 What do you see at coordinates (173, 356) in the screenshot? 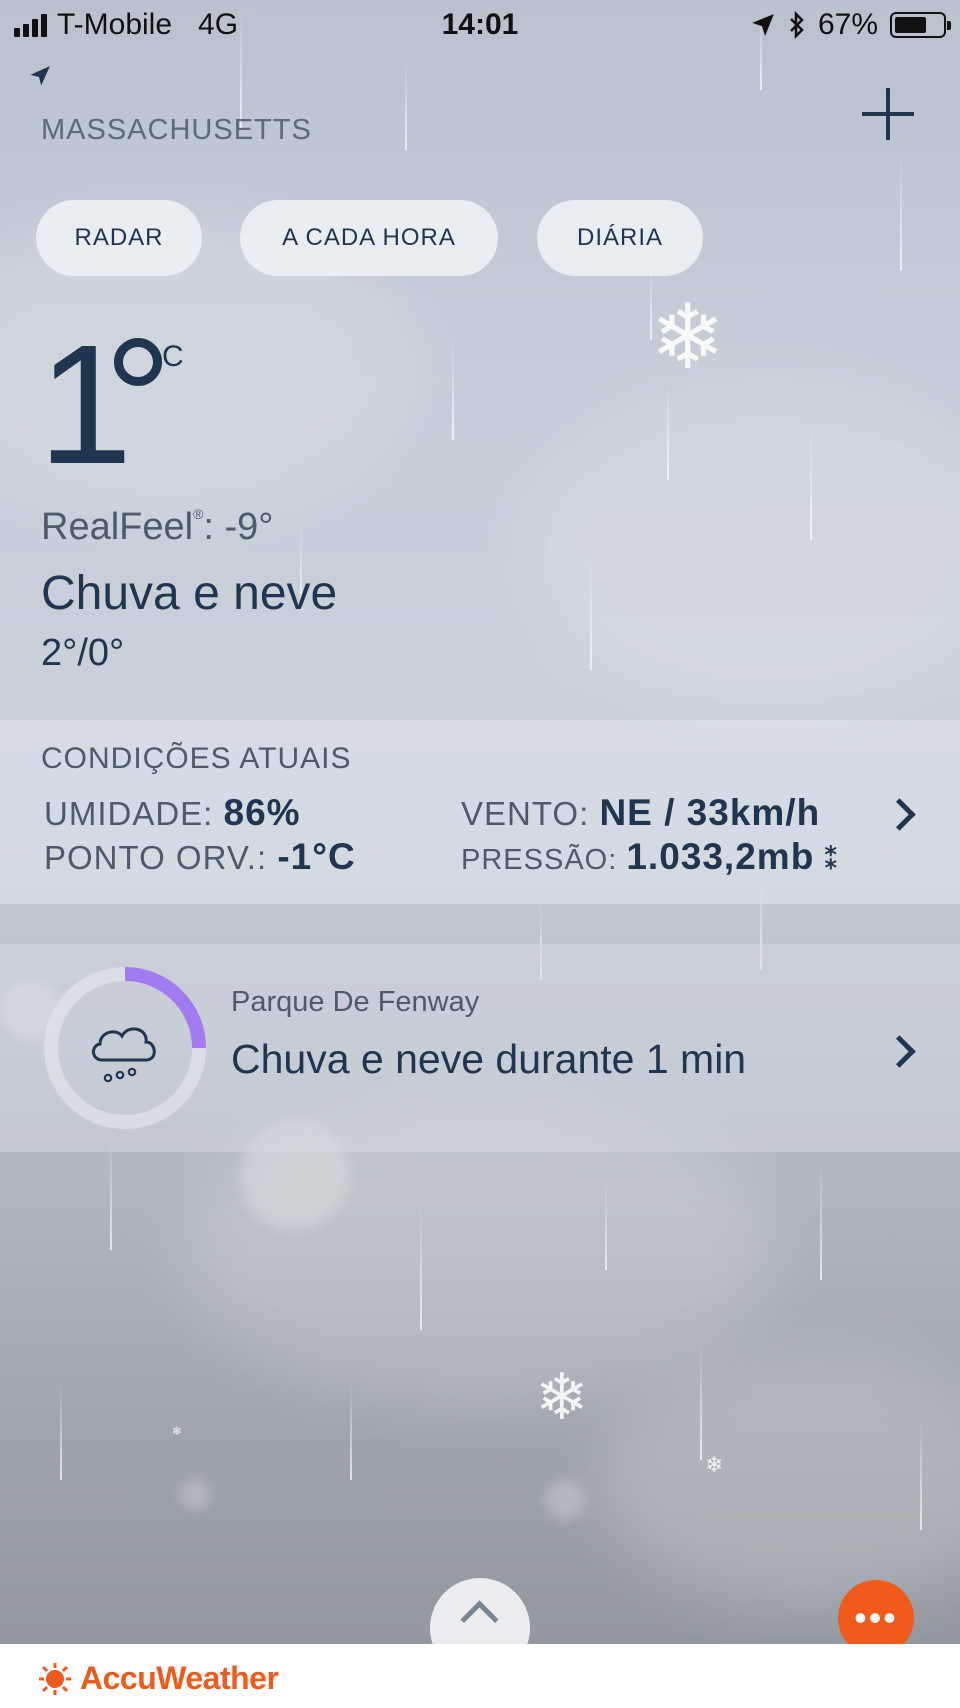
I see `temperature-unit: C` at bounding box center [173, 356].